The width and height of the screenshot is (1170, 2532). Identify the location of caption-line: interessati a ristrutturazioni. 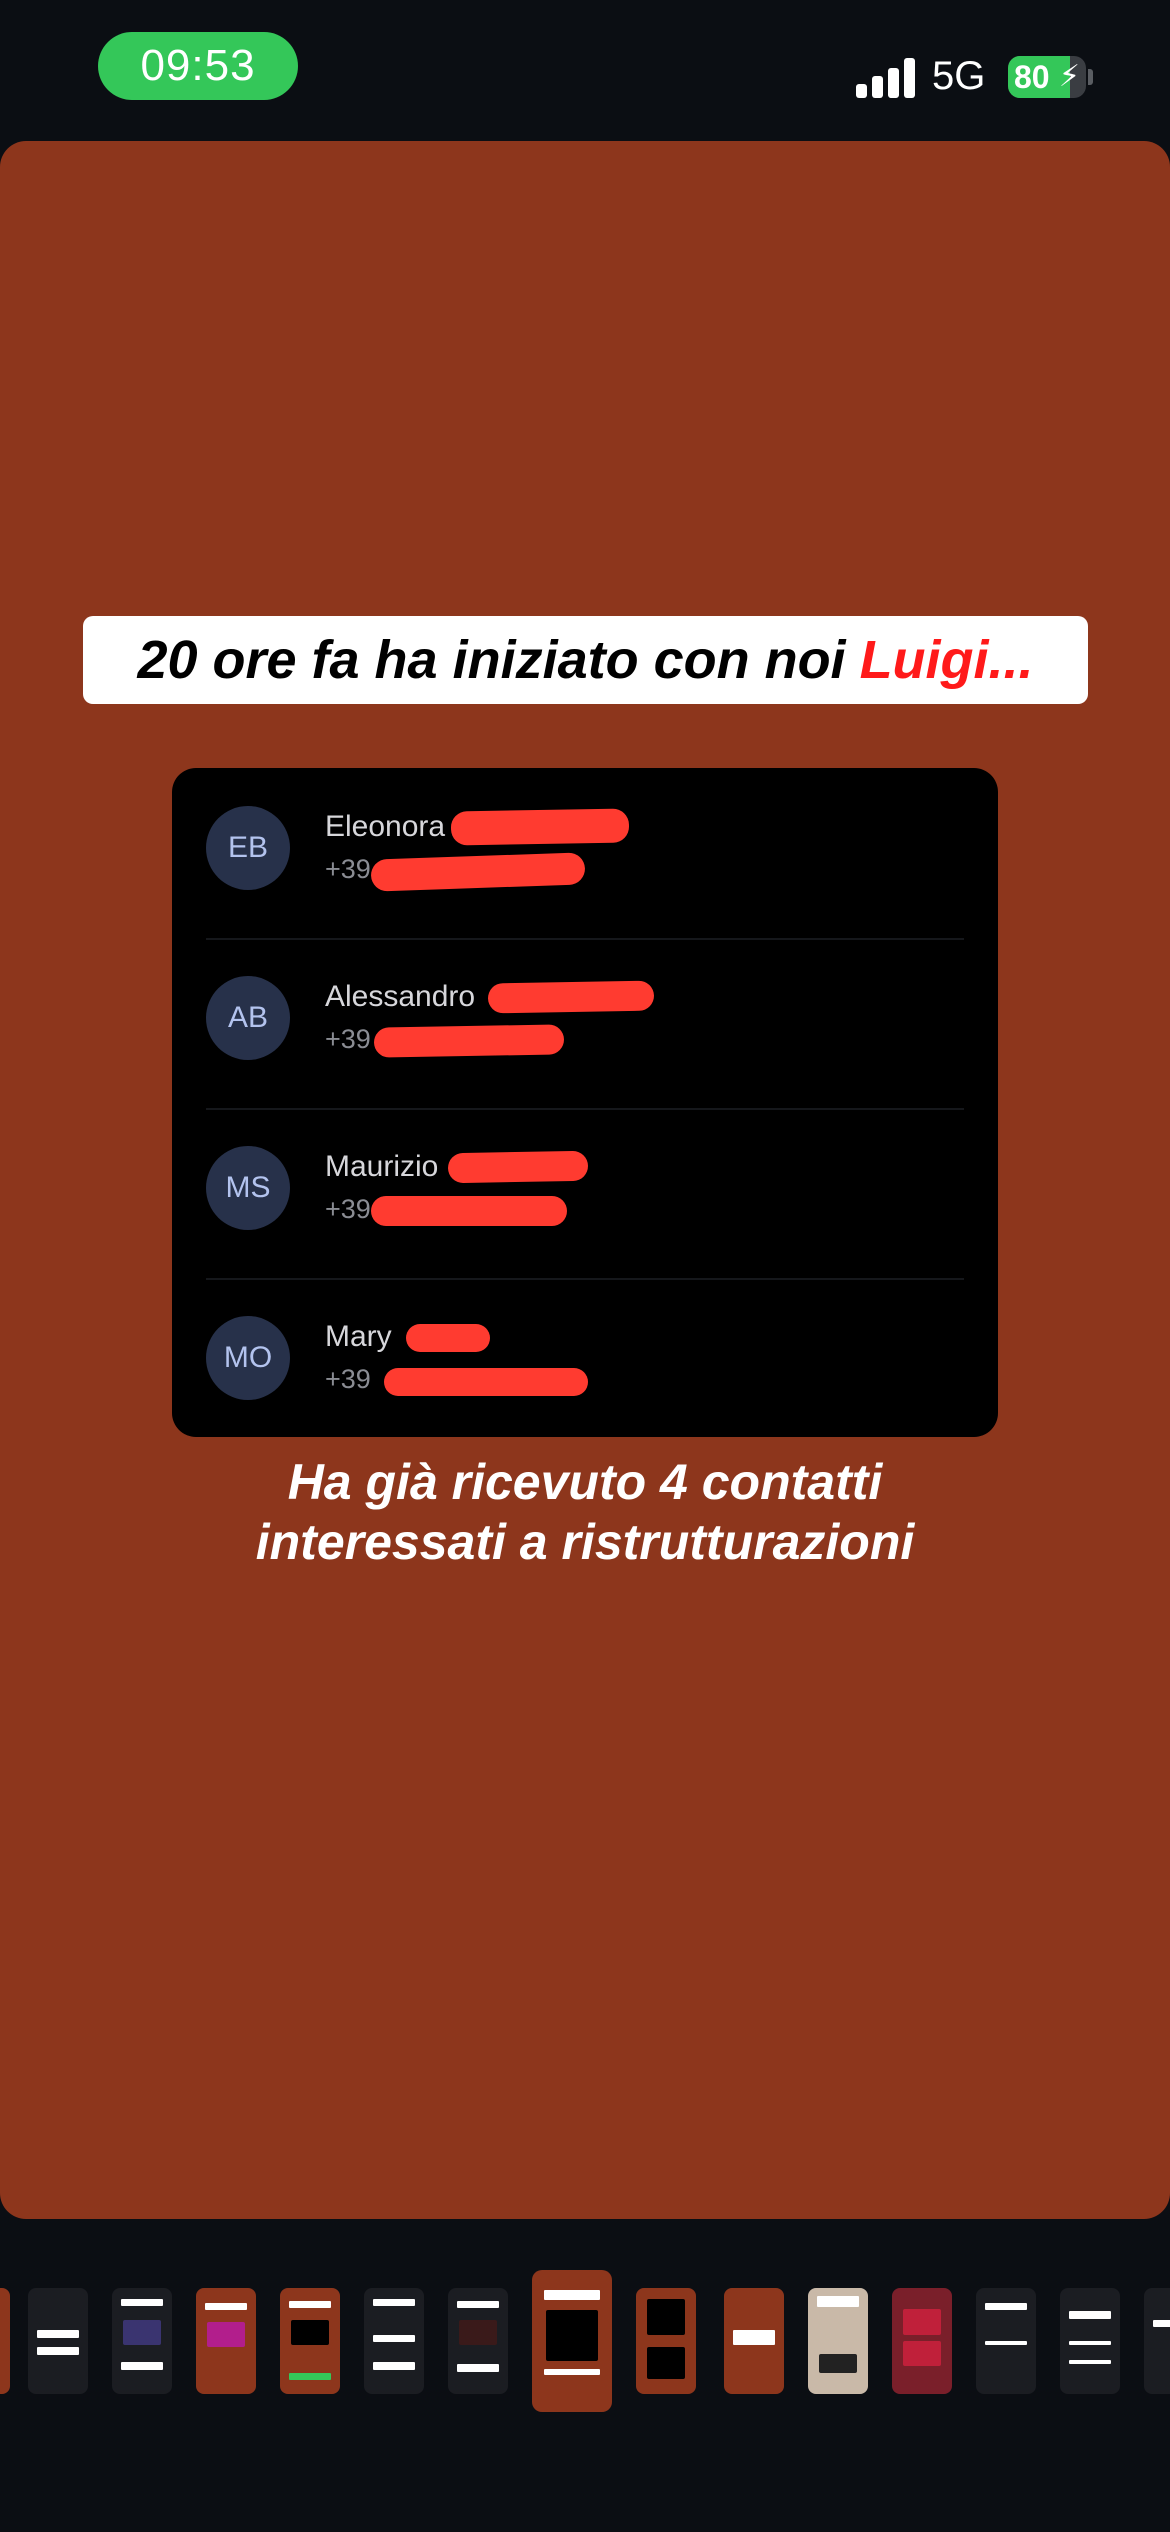
(585, 1542).